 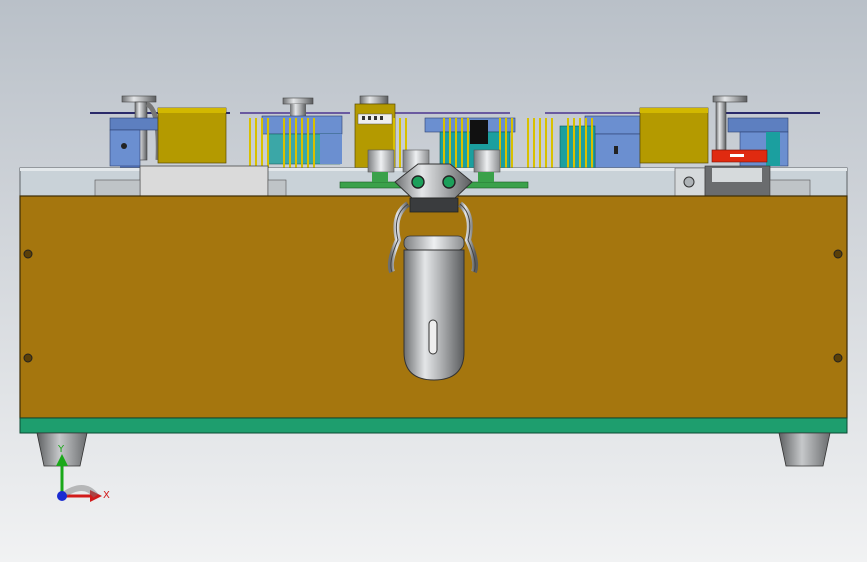 I want to click on base-strip, so click(x=433, y=425).